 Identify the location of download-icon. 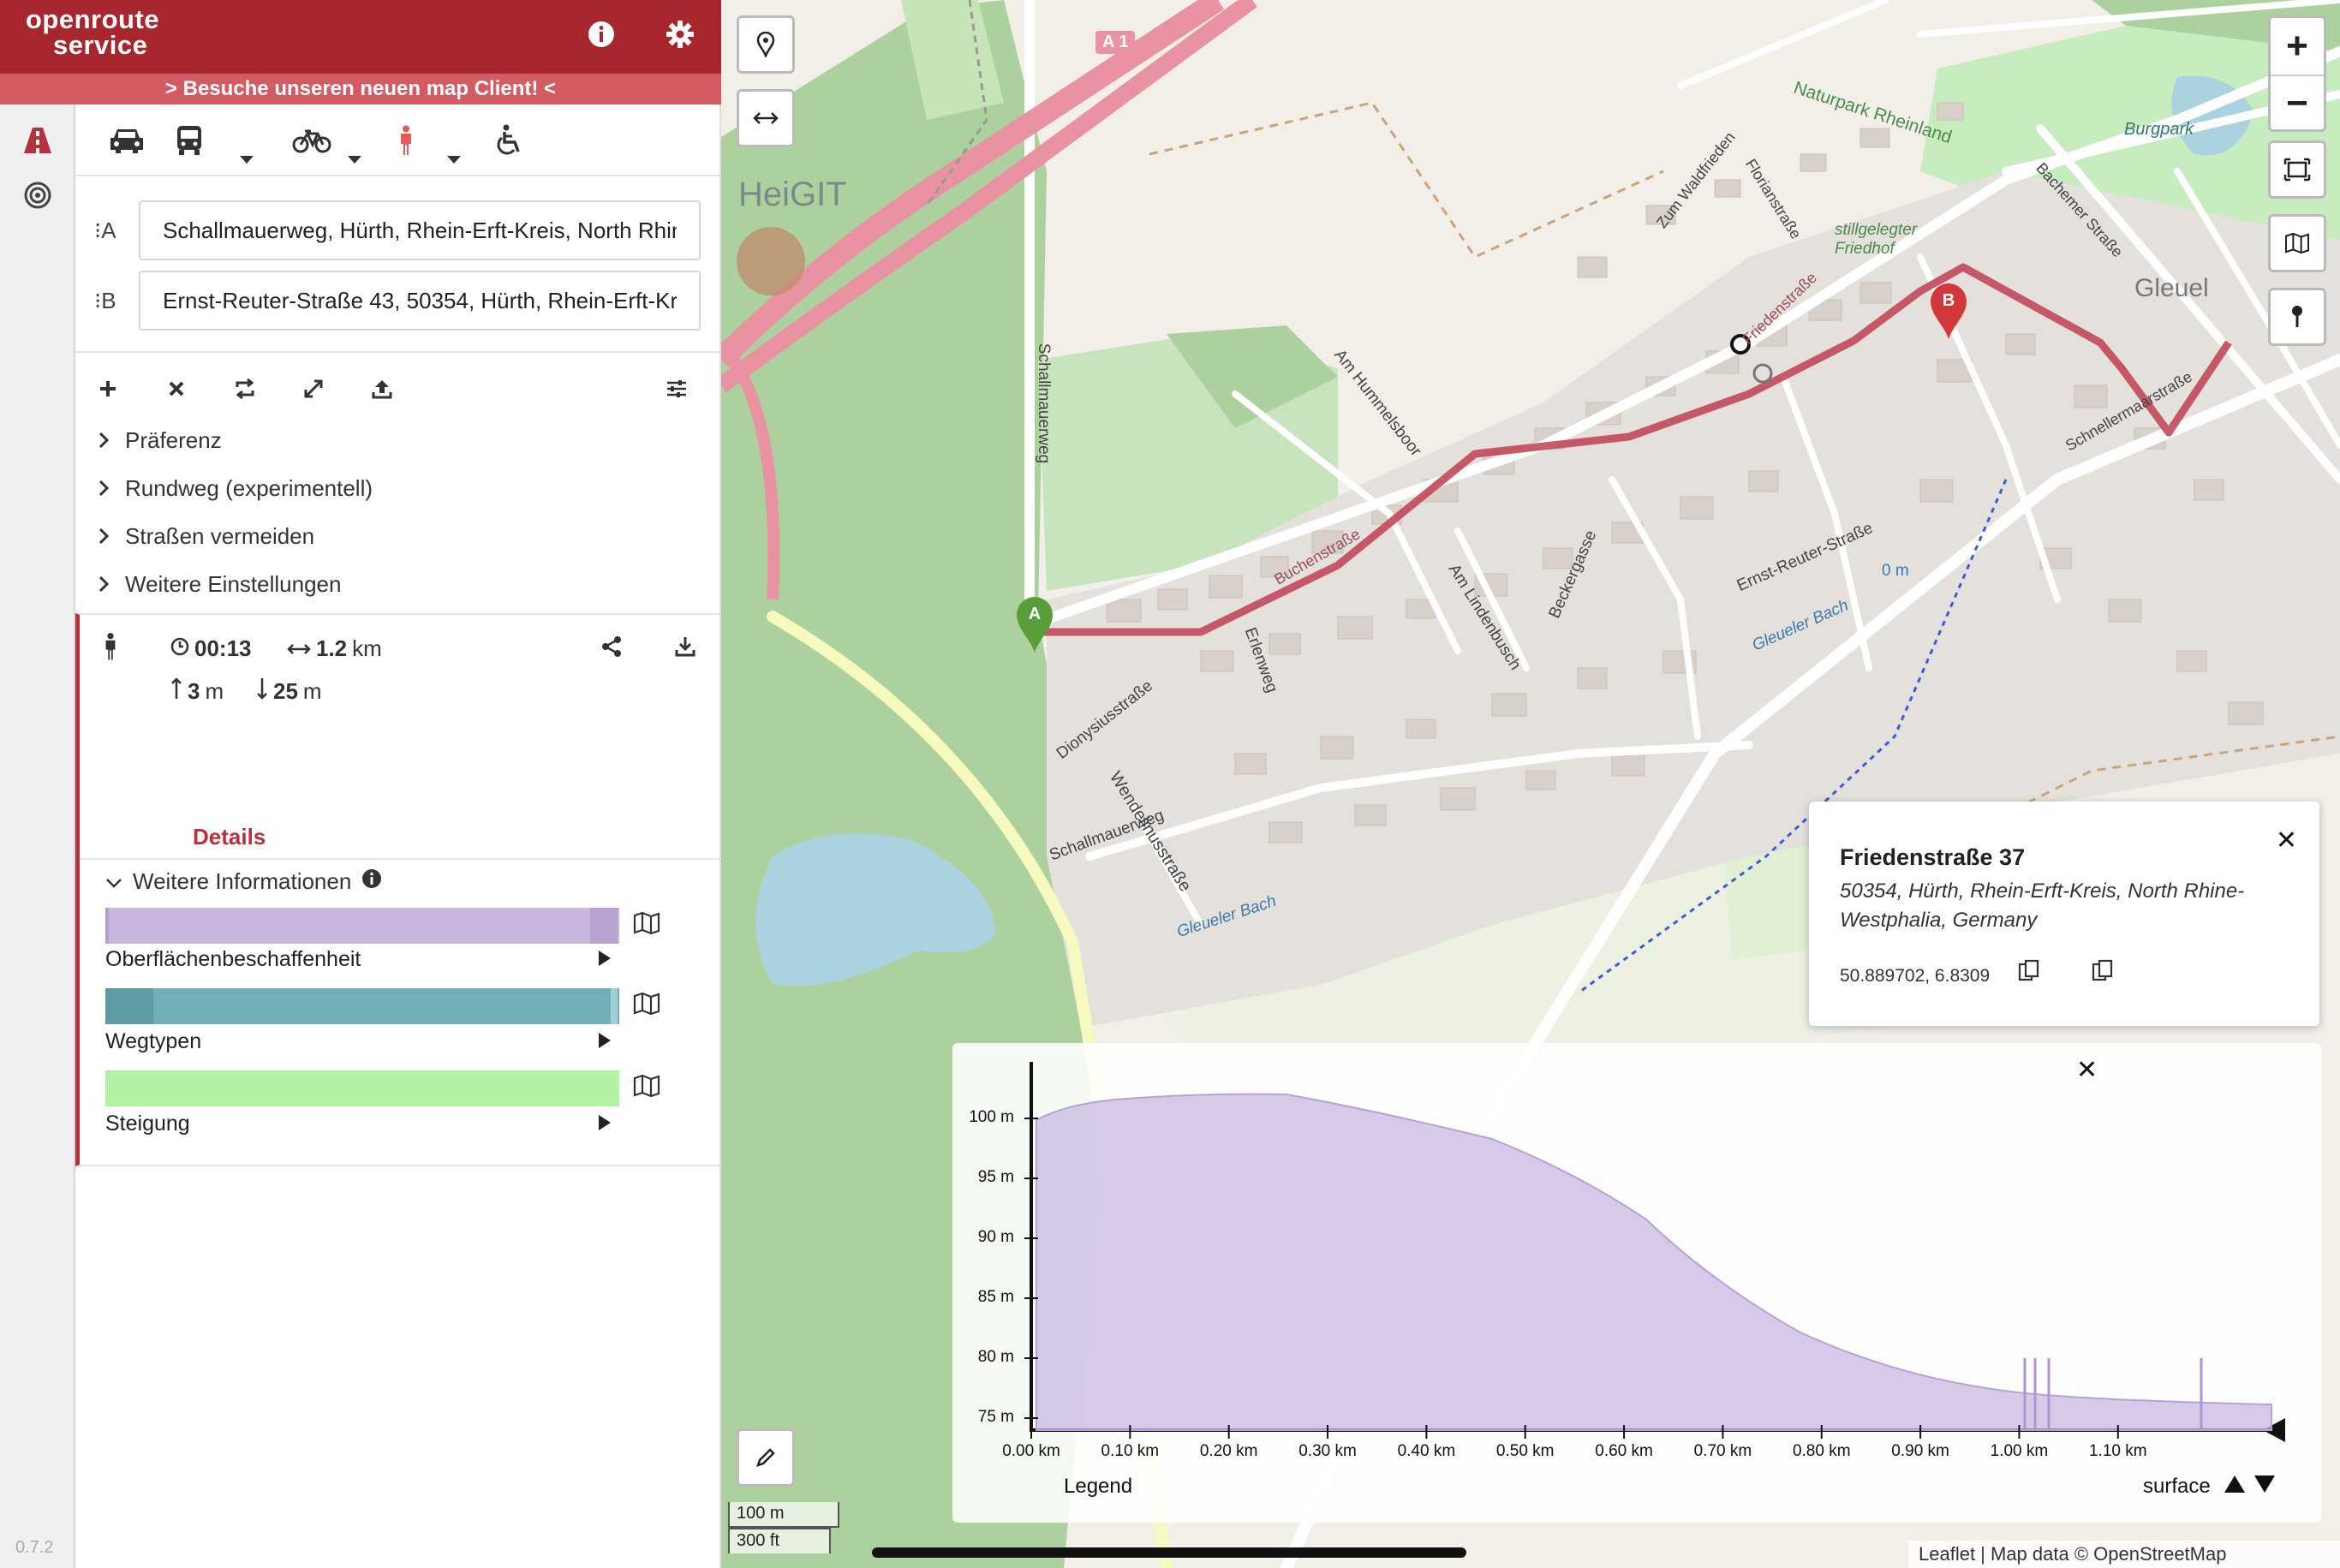
(685, 646).